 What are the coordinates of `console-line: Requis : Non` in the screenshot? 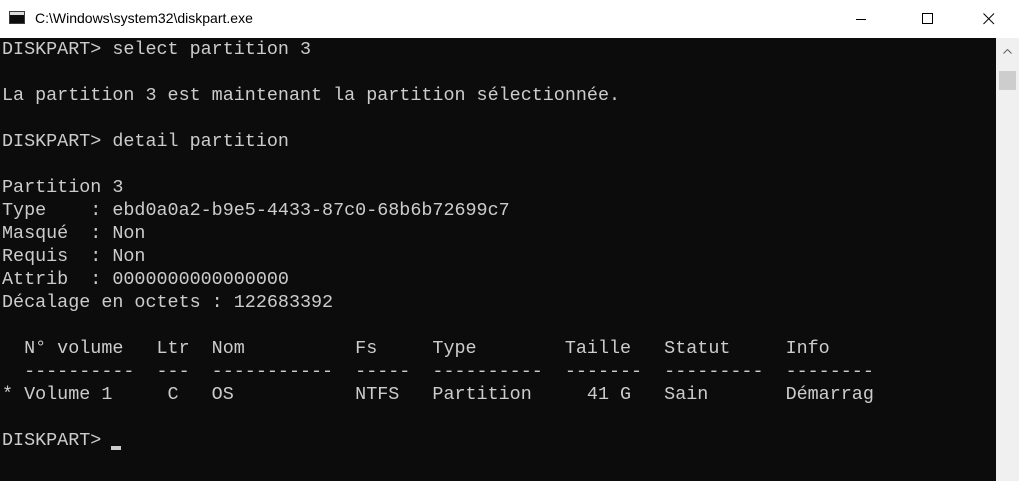 It's located at (74, 256).